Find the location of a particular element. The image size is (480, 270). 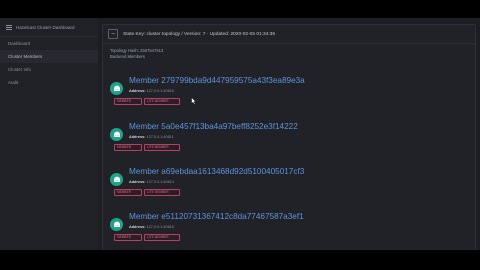

sidebar-header: Hazelcast Cluster Dashboard is located at coordinates (49, 27).